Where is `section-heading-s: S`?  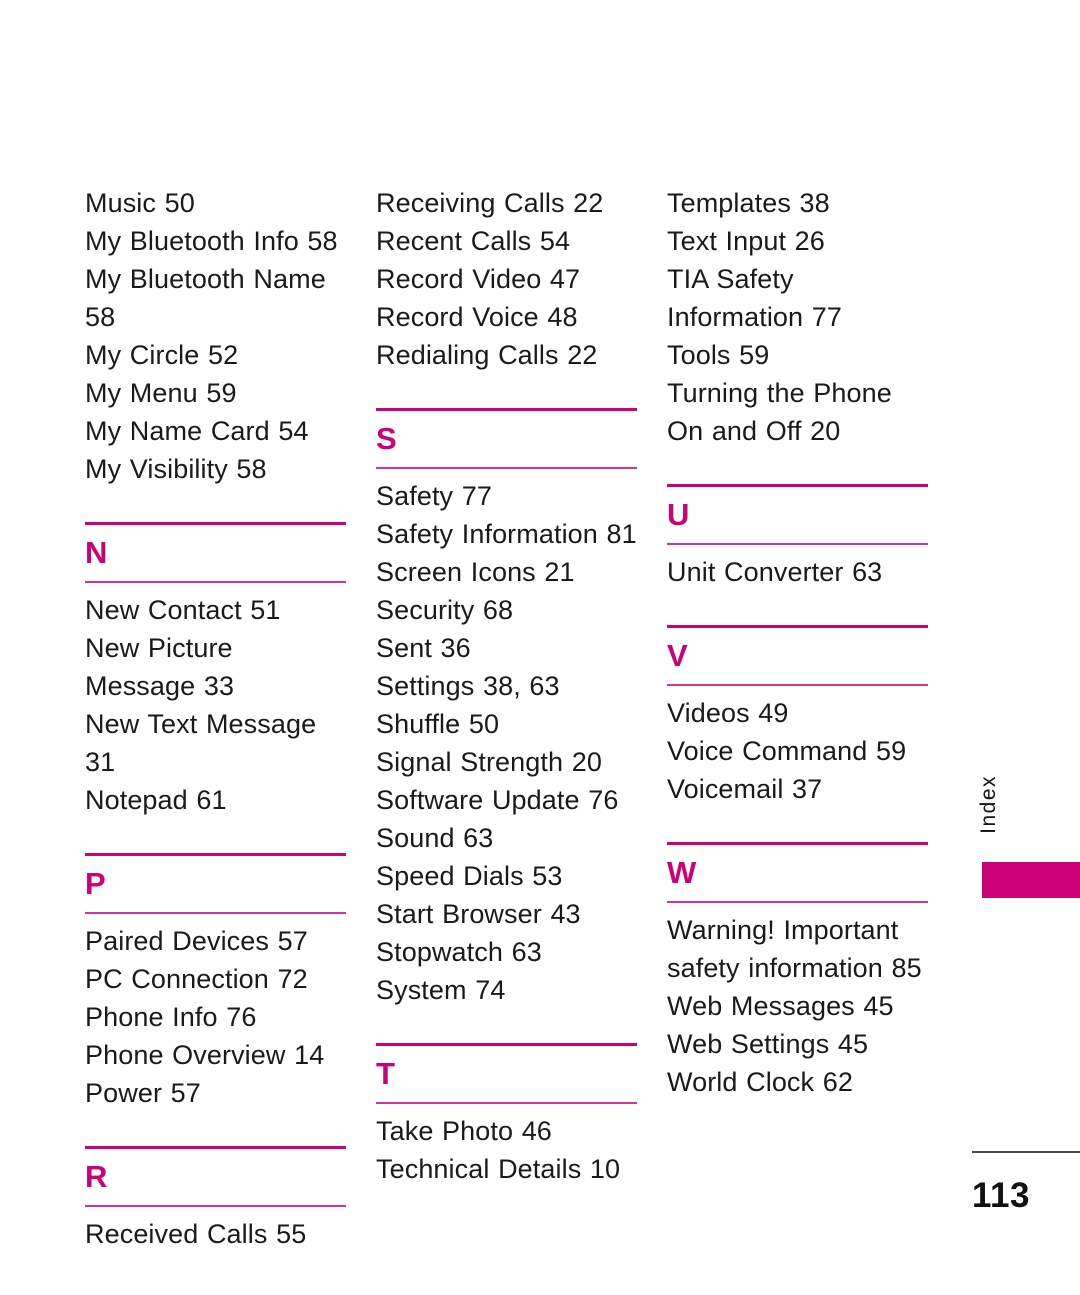
section-heading-s: S is located at coordinates (506, 438).